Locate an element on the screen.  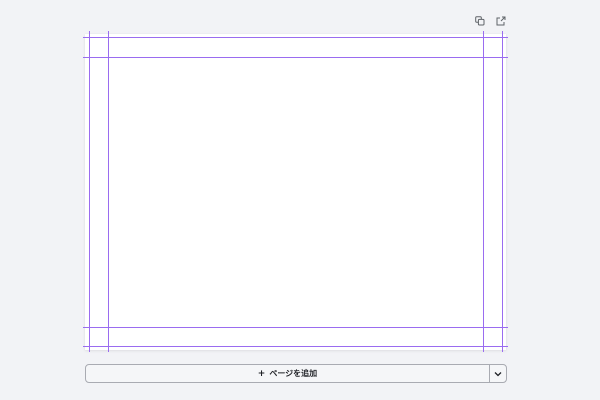
duplicate-icon is located at coordinates (480, 21).